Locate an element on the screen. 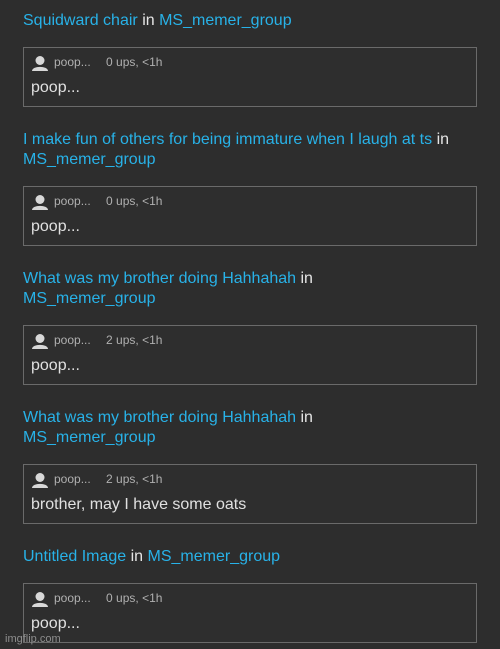  entry-title: Squidward chair in MS_memer_group is located at coordinates (253, 21).